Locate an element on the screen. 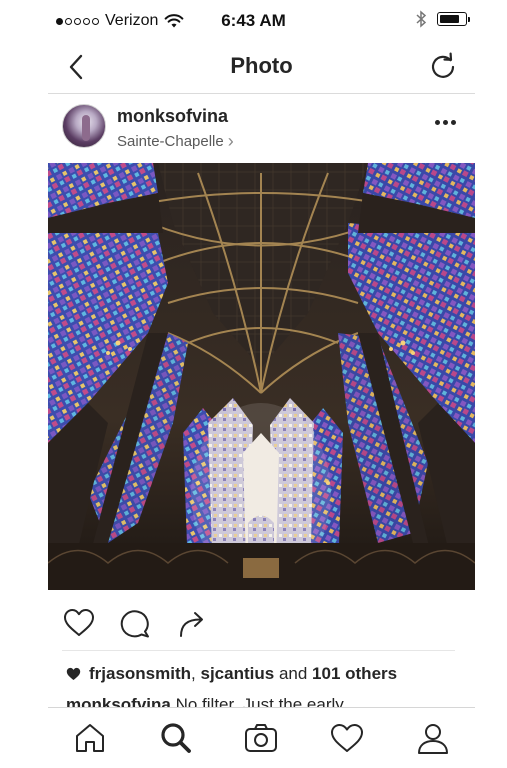 The height and width of the screenshot is (768, 507). search-icon is located at coordinates (176, 738).